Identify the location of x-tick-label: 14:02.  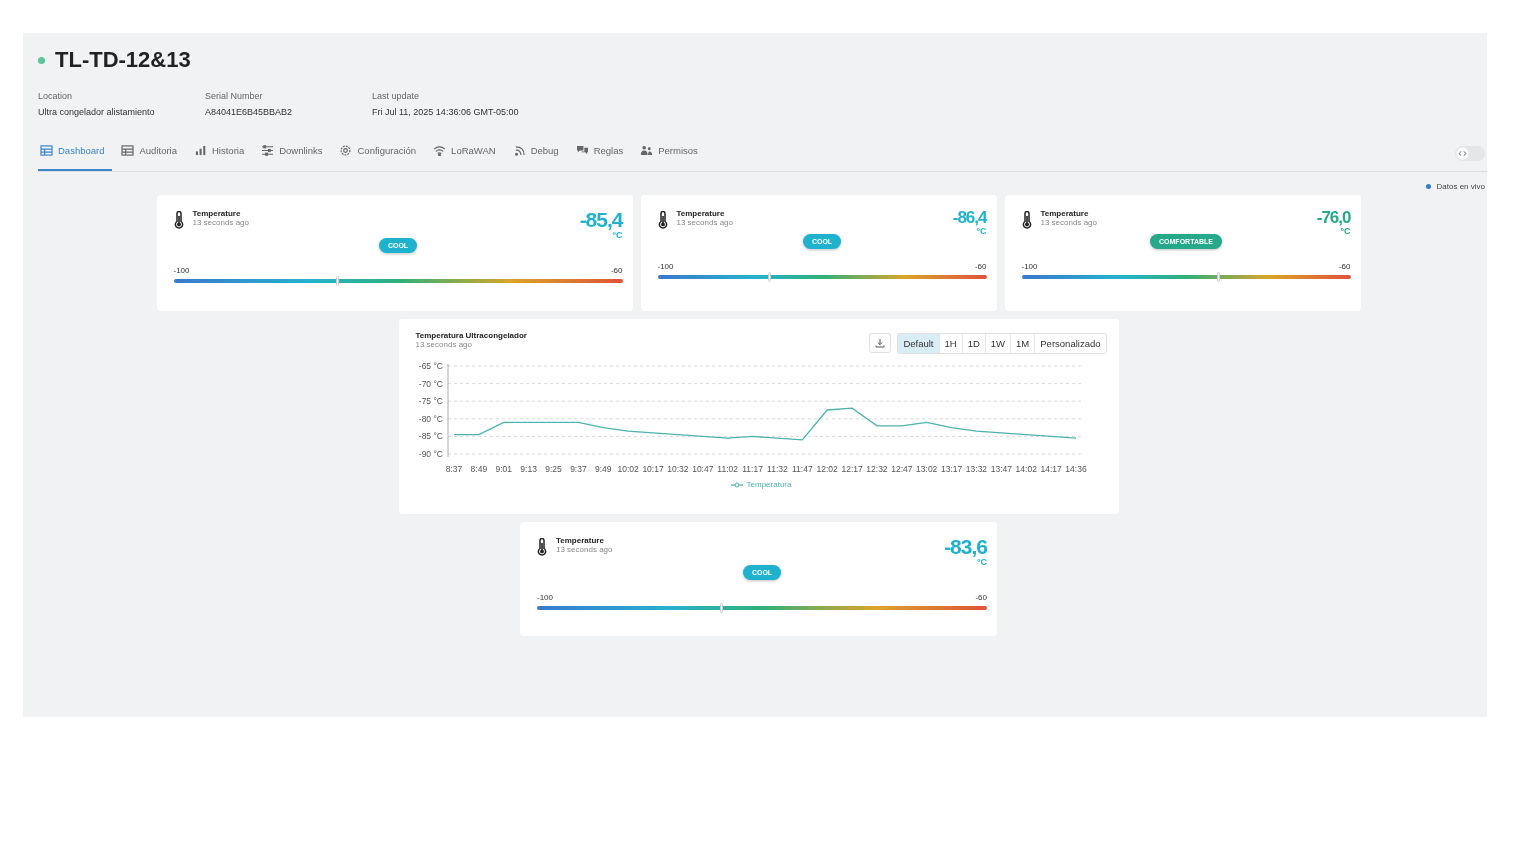
(1026, 469).